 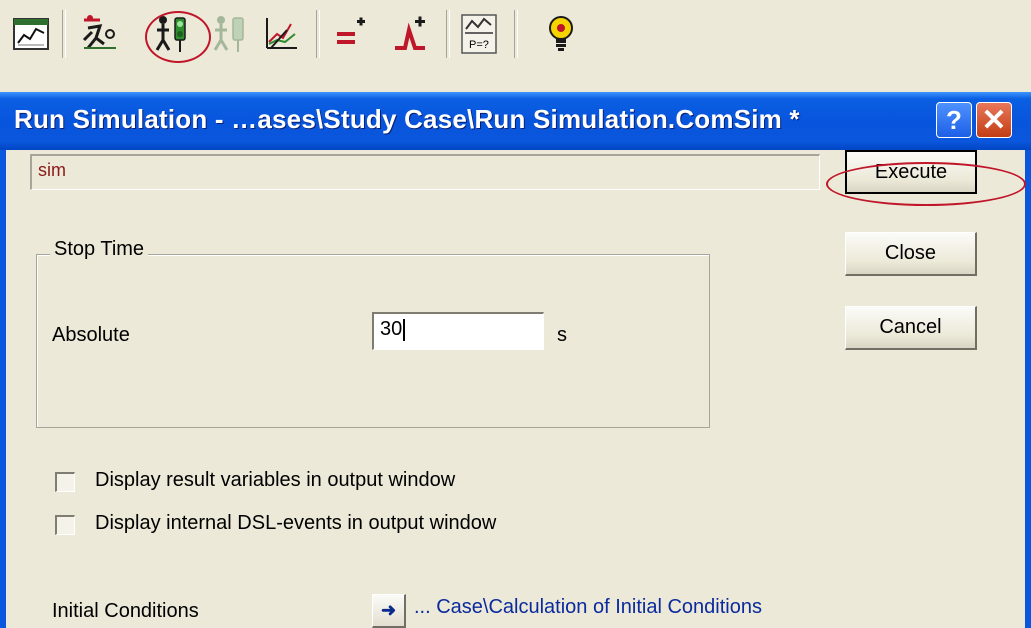 What do you see at coordinates (65, 525) in the screenshot?
I see `display-dsl-events-checkbox` at bounding box center [65, 525].